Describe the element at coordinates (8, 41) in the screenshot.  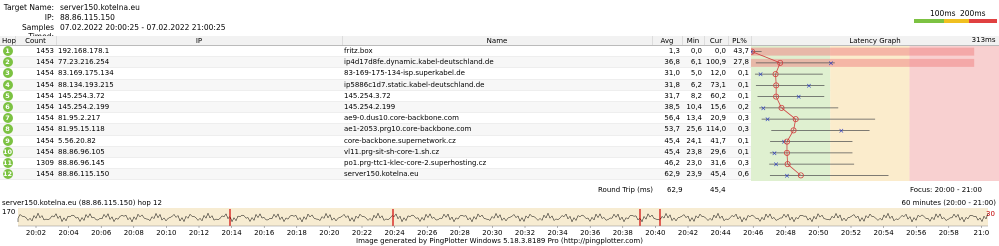
I see `col-hop: Hop` at that location.